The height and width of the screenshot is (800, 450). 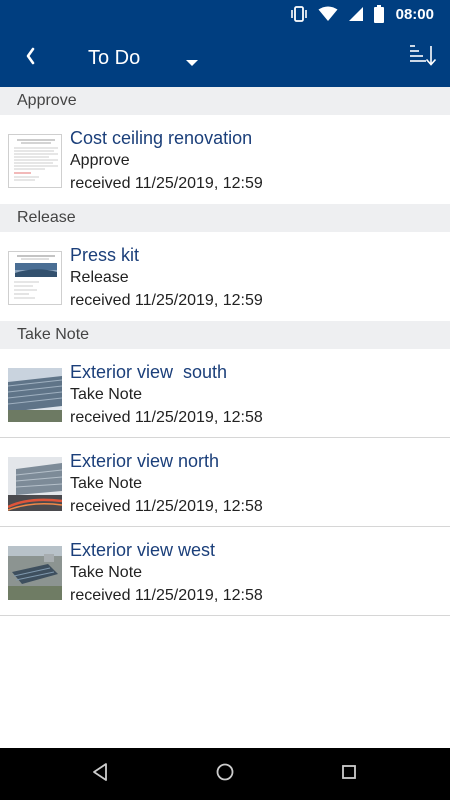 I want to click on status-icons: 08:00, so click(x=362, y=14).